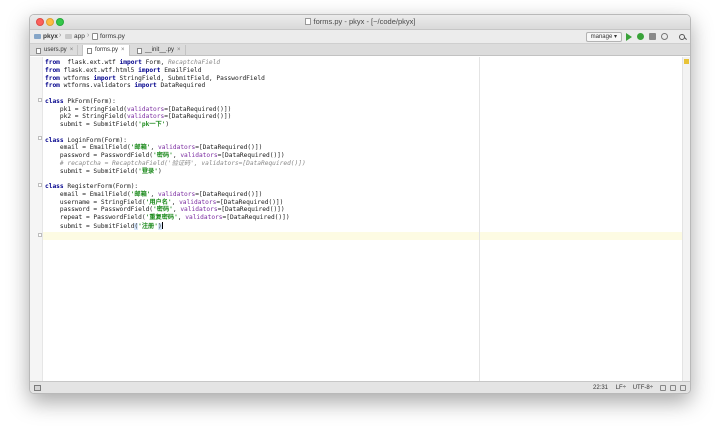 The height and width of the screenshot is (433, 720). I want to click on window-title: forms.py - pkyx - [~/code/pkyx], so click(364, 21).